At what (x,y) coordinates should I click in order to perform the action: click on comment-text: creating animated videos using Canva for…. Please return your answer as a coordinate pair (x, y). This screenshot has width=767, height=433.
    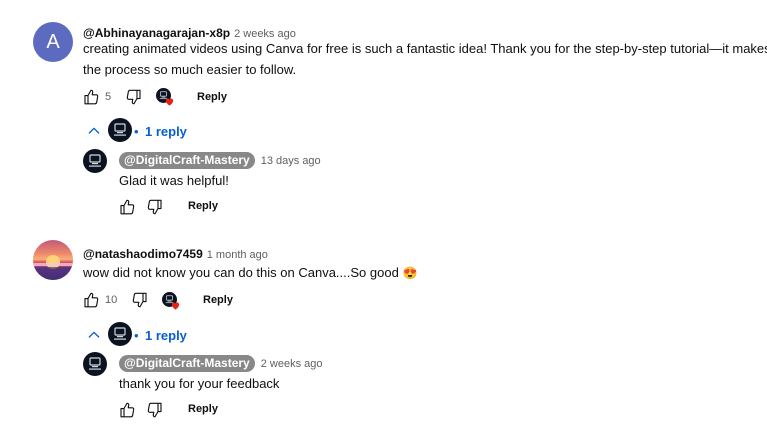
    Looking at the image, I should click on (425, 59).